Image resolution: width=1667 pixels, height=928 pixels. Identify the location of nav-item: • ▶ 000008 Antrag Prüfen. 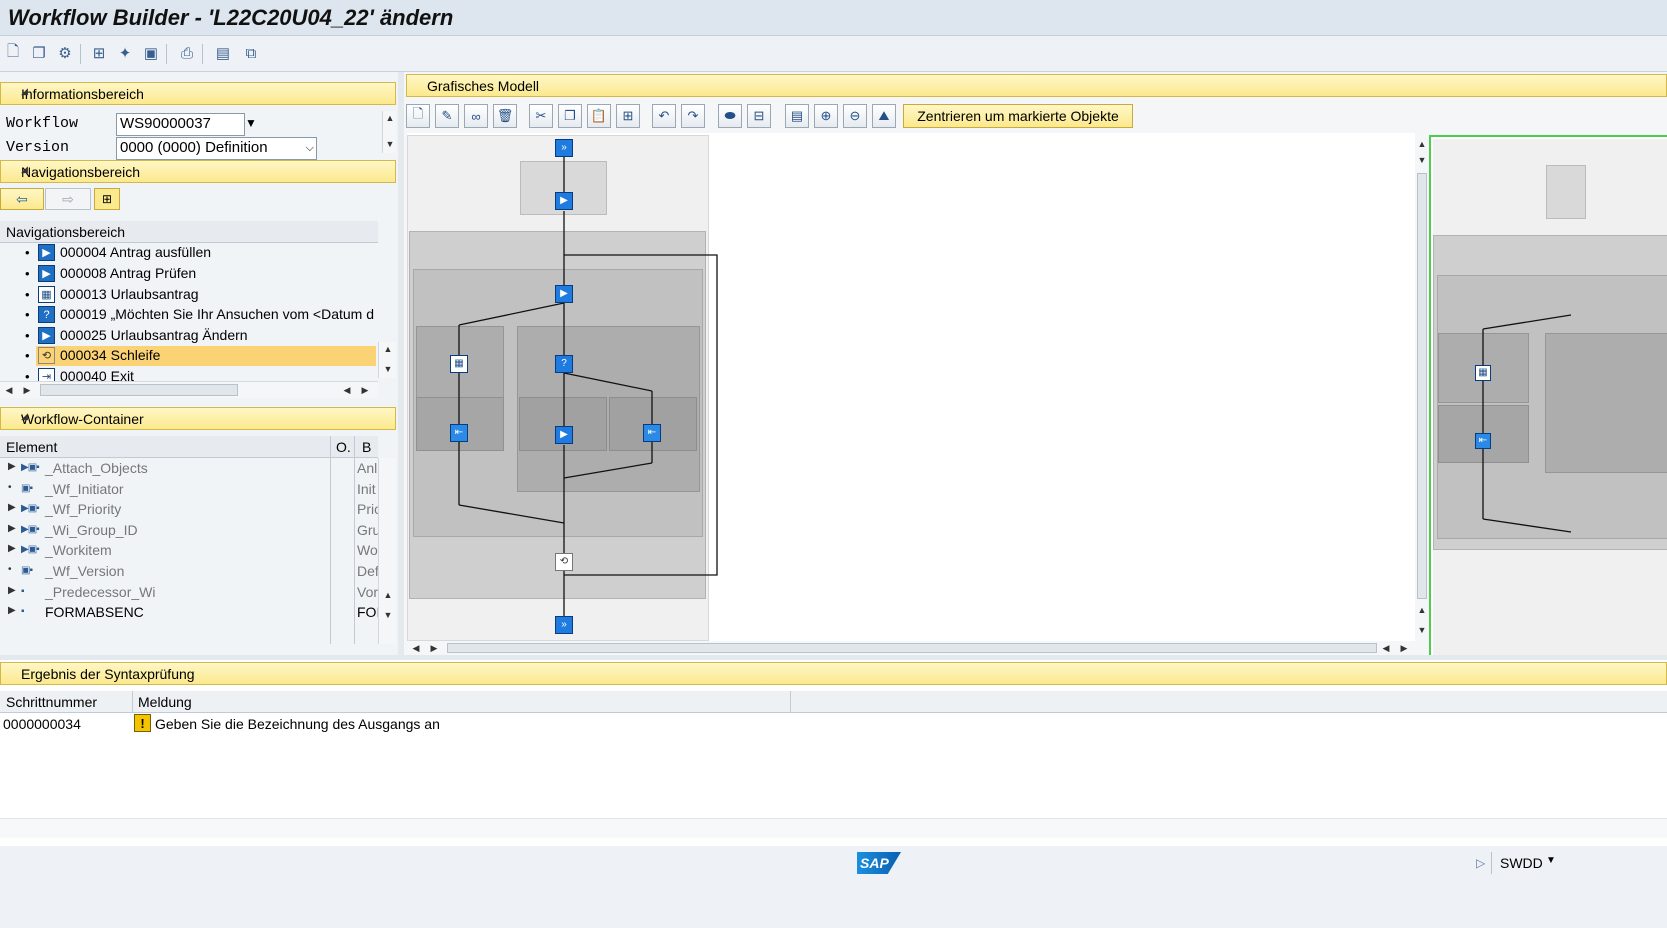
(188, 274).